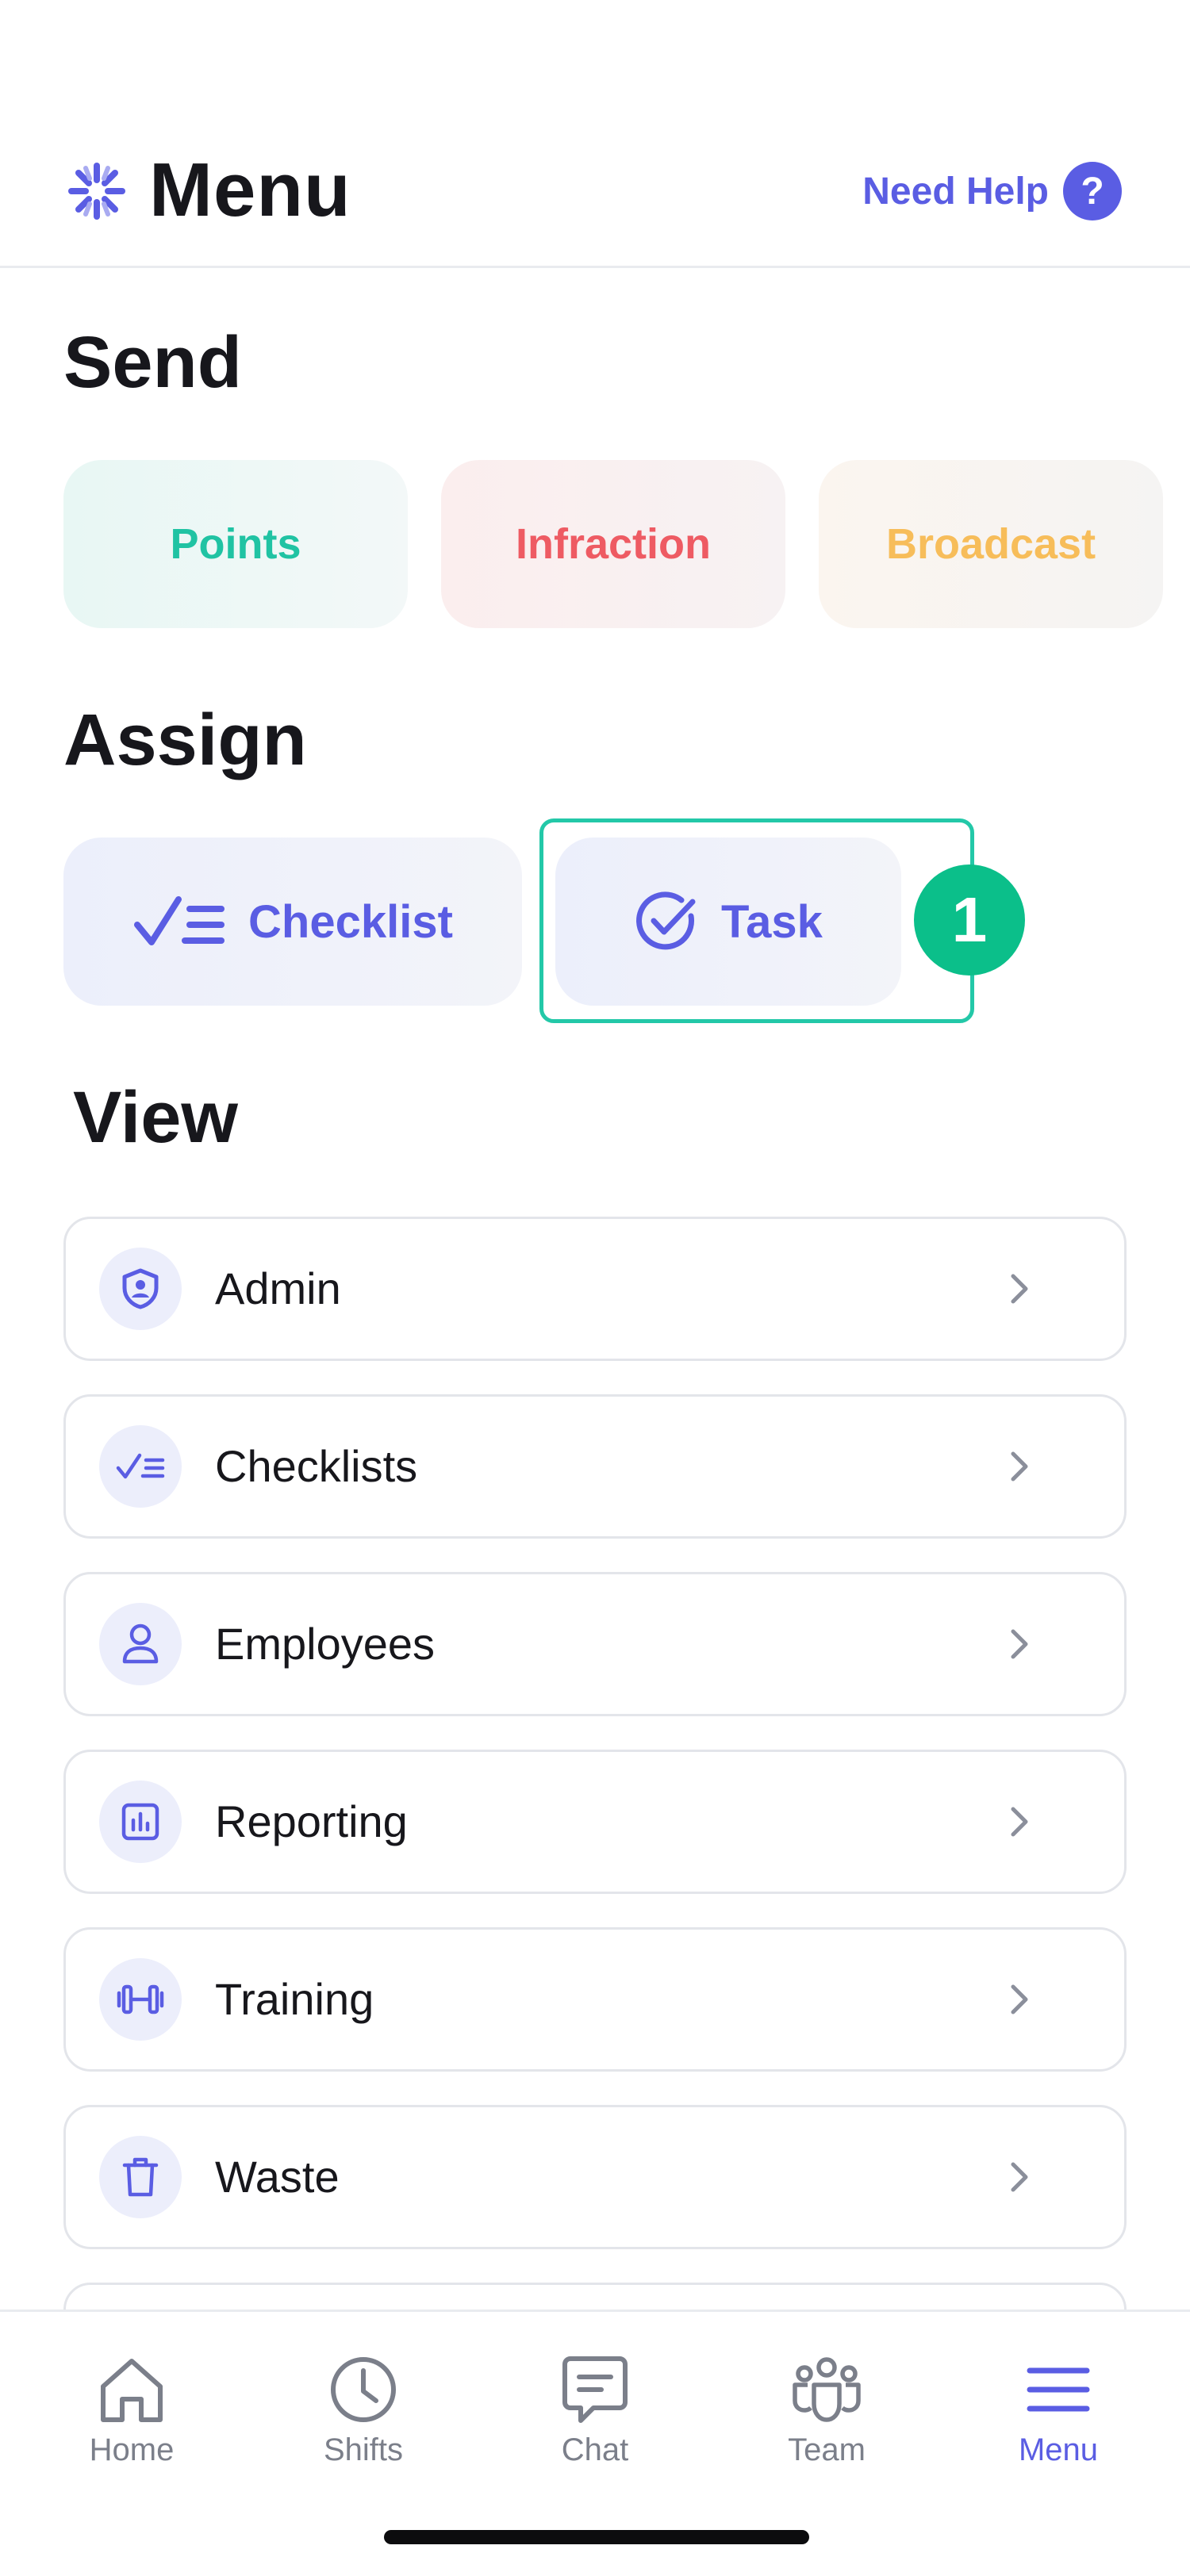 The height and width of the screenshot is (2576, 1190). I want to click on view-item-label: Admin, so click(278, 1288).